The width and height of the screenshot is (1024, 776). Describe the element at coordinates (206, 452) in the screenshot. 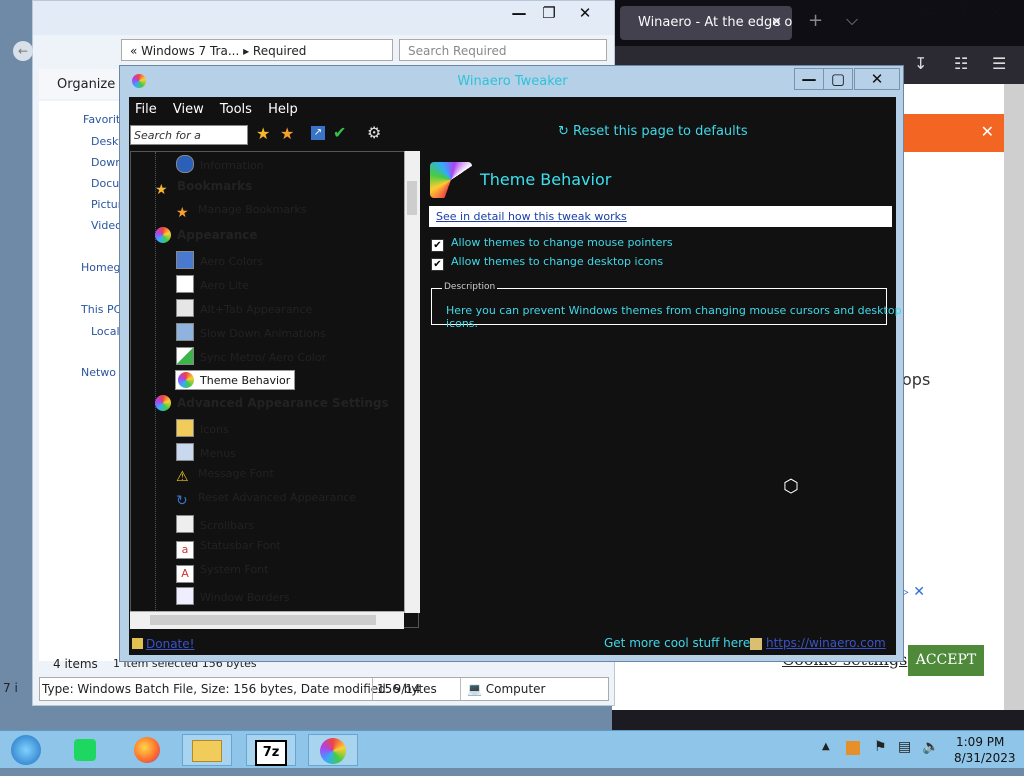

I see `tree-item-menus: Menus` at that location.